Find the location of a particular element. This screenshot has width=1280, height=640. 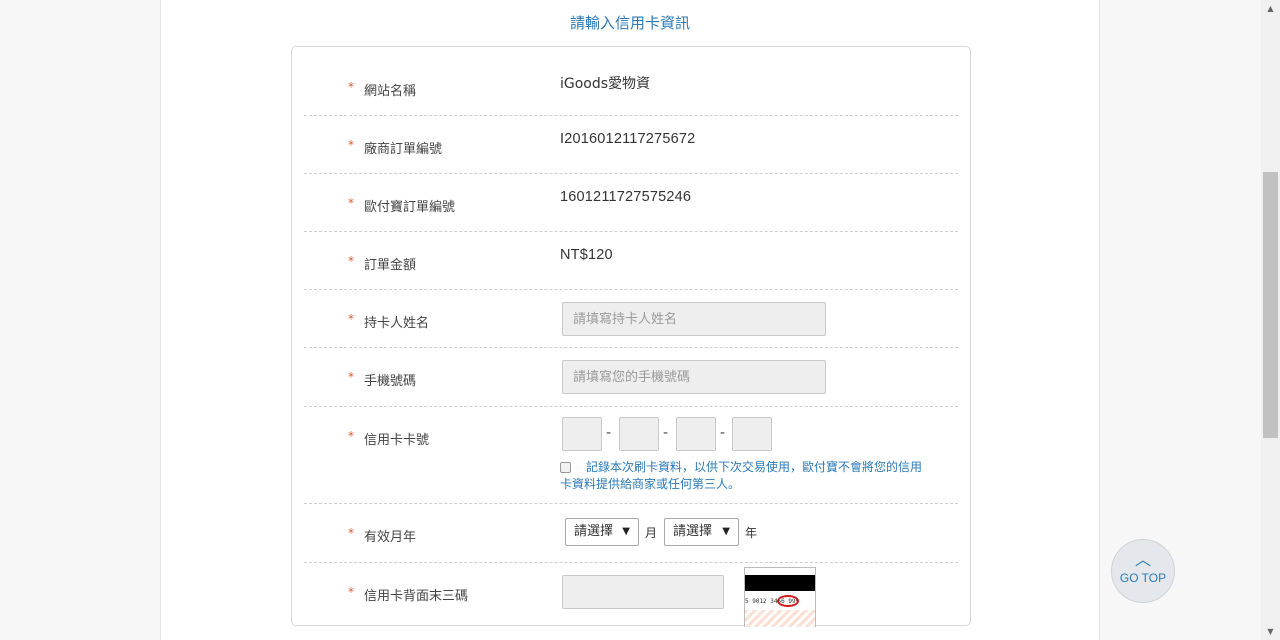

row-site-name: * 網站名稱 iGoods愛物資 is located at coordinates (631, 81).